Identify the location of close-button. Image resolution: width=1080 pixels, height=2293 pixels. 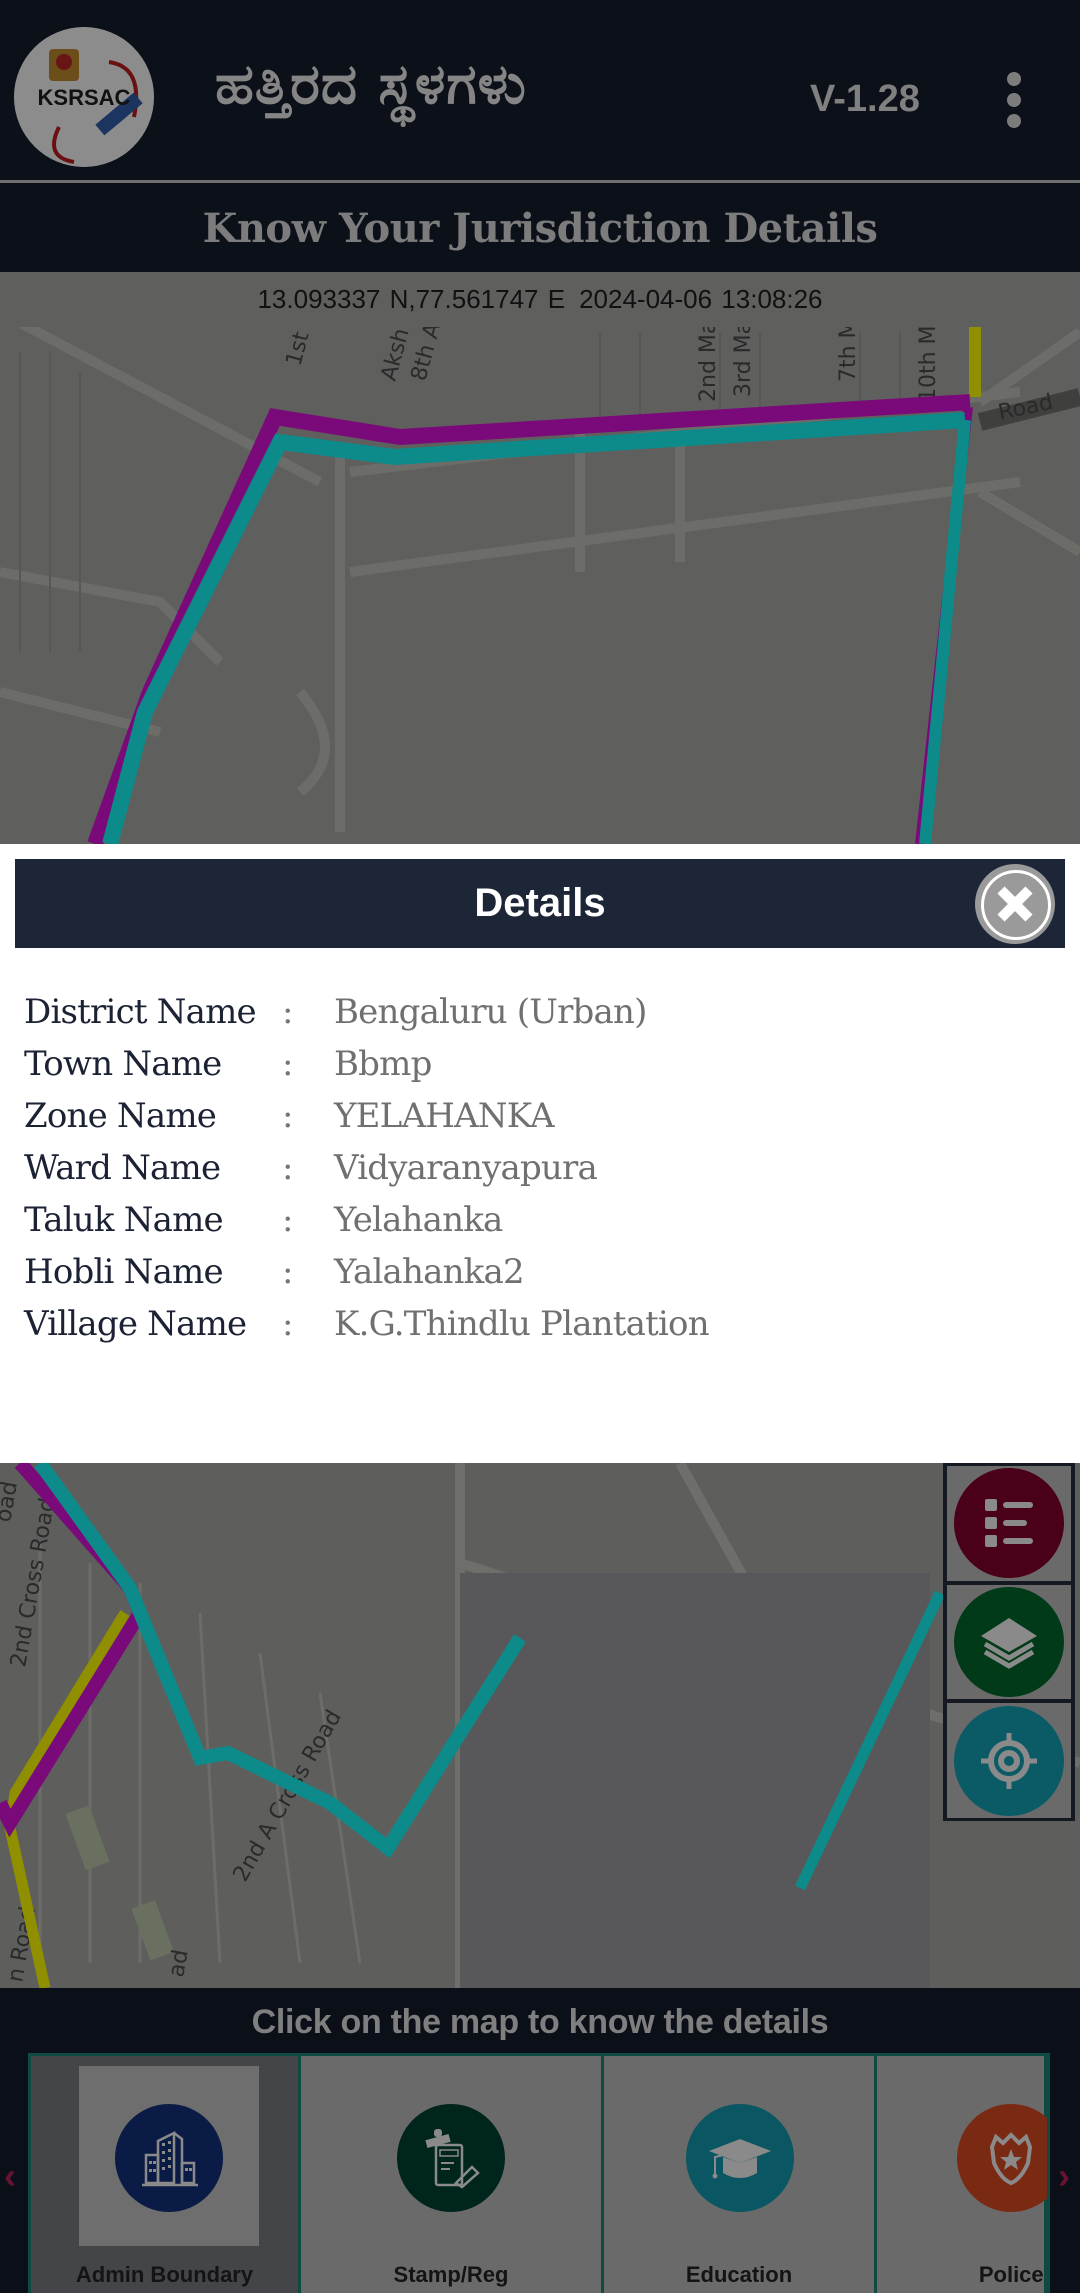
(1015, 904).